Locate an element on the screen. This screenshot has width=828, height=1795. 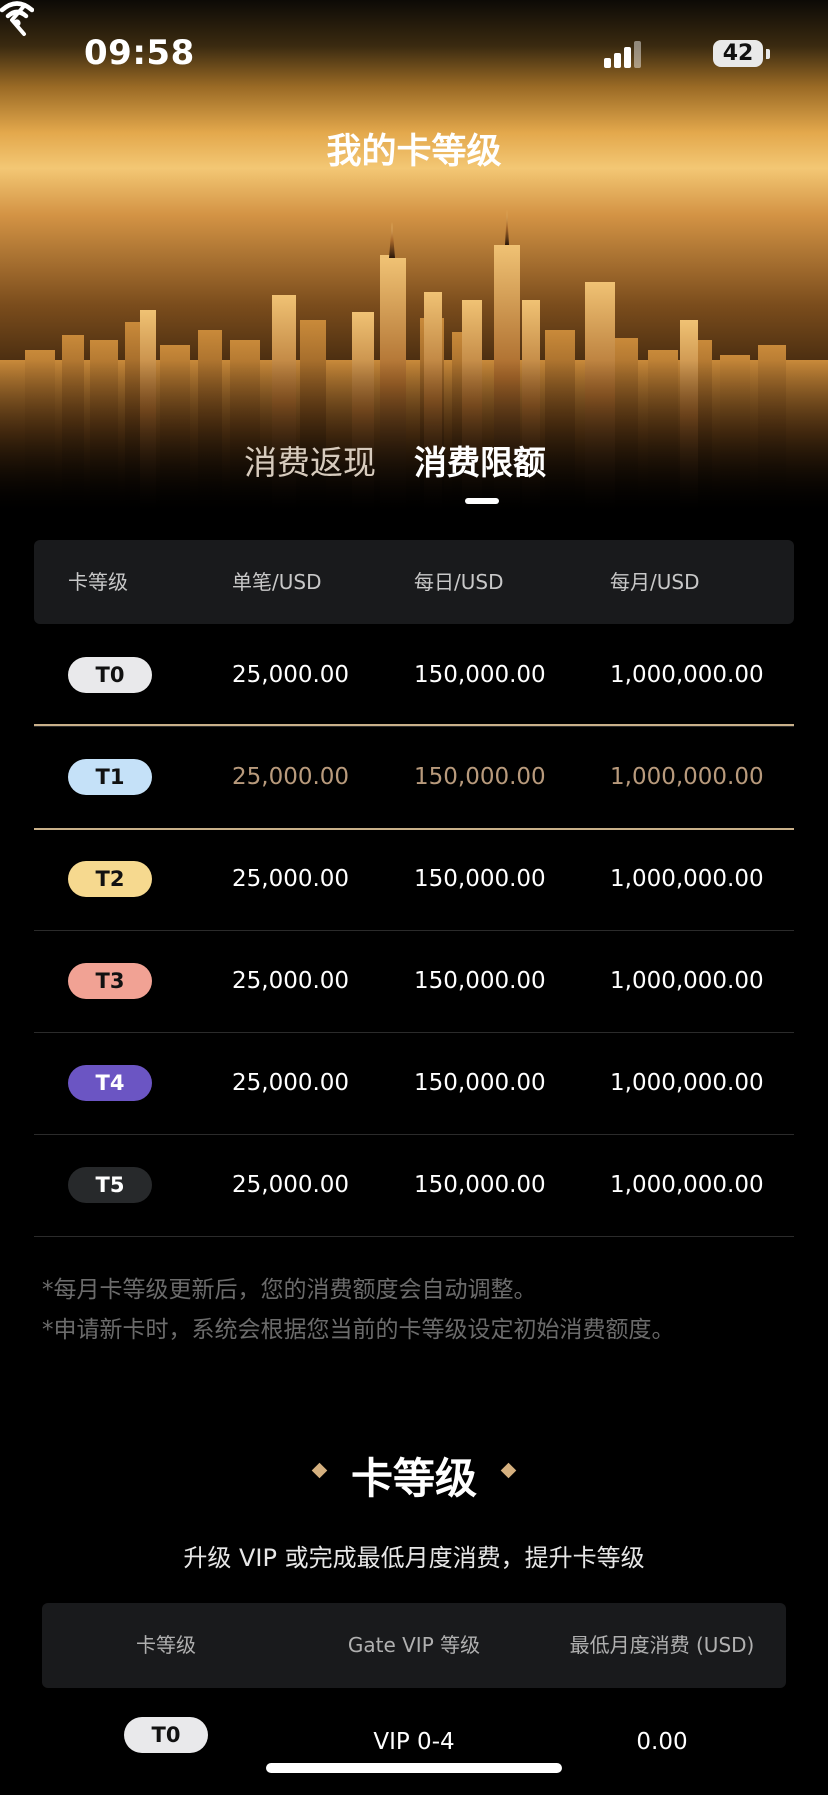
tab-bar: 消费返现 消费限额 is located at coordinates (414, 470).